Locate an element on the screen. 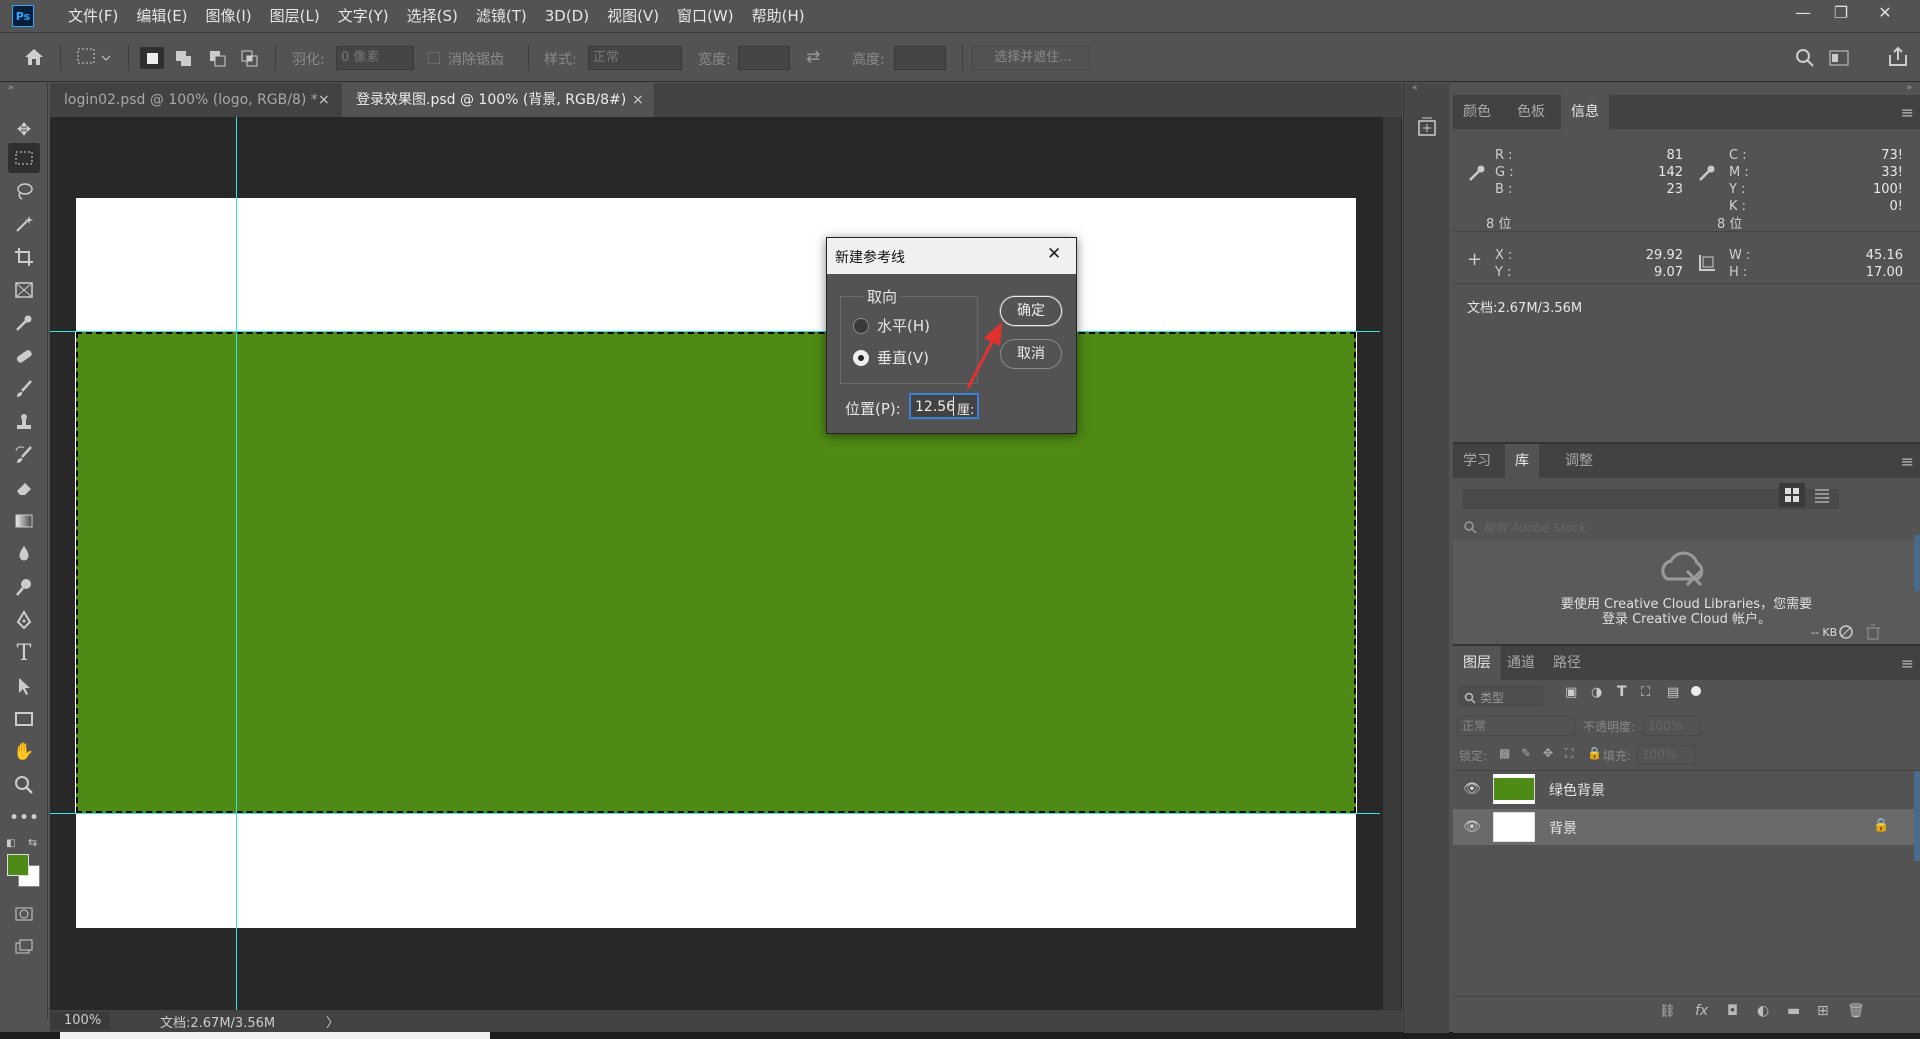 Image resolution: width=1920 pixels, height=1039 pixels. fill-input: 100% is located at coordinates (1666, 755).